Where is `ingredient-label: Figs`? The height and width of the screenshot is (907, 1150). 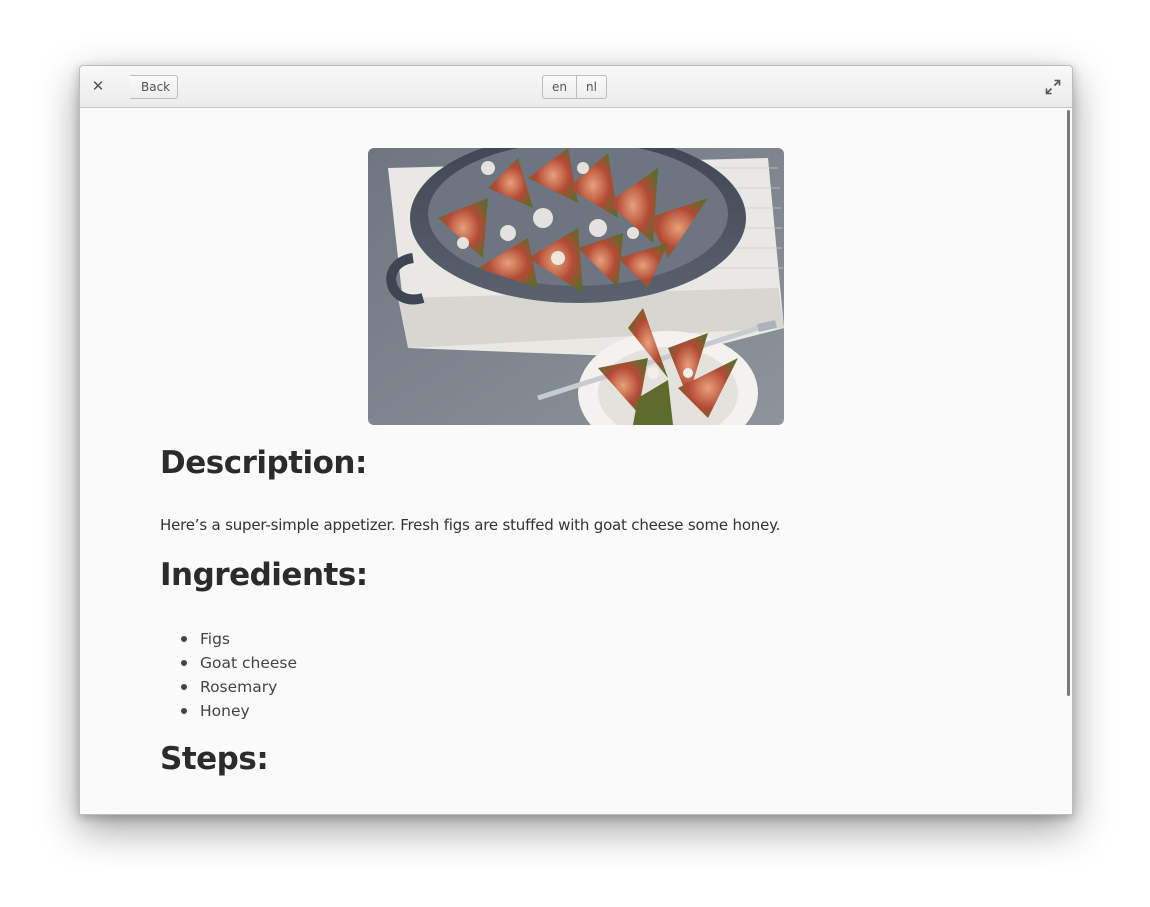 ingredient-label: Figs is located at coordinates (215, 639).